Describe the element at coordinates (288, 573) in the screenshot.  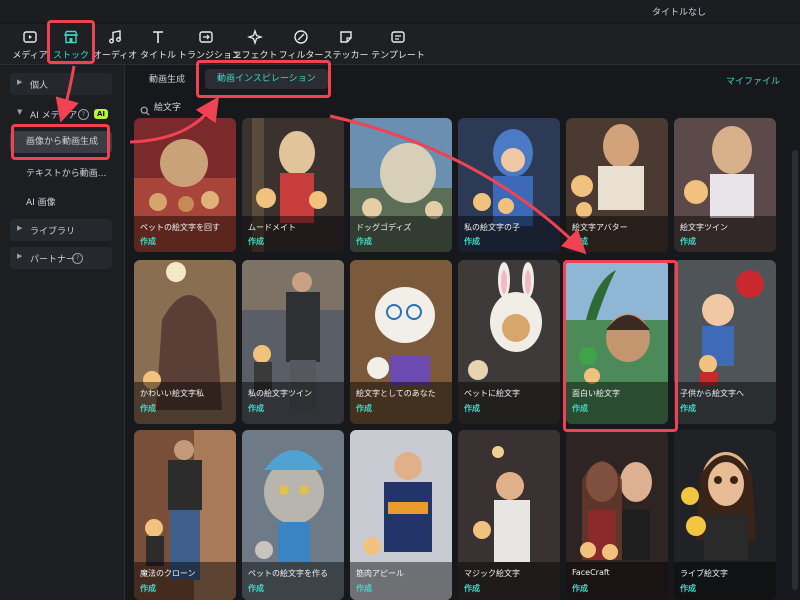
I see `card-title: ペットの絵文字を作る` at that location.